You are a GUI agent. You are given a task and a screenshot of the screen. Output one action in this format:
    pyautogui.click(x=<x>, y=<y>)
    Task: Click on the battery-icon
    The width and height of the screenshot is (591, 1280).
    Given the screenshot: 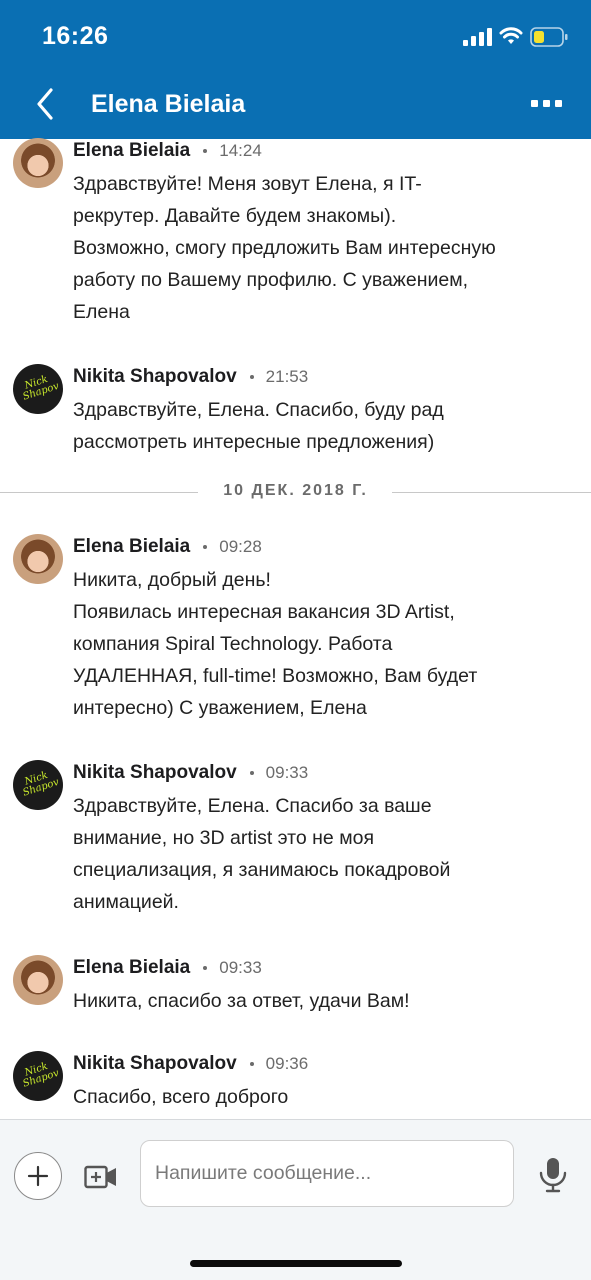 What is the action you would take?
    pyautogui.click(x=549, y=37)
    